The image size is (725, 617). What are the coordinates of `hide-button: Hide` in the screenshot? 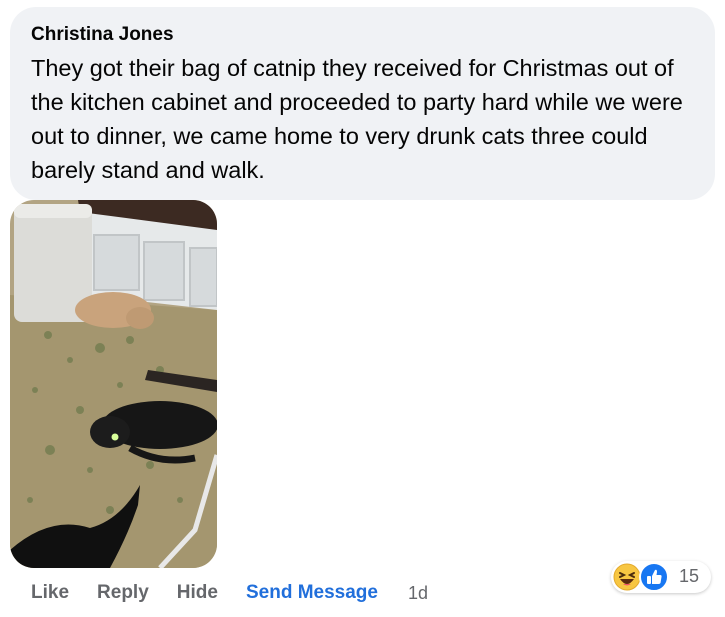 It's located at (197, 593).